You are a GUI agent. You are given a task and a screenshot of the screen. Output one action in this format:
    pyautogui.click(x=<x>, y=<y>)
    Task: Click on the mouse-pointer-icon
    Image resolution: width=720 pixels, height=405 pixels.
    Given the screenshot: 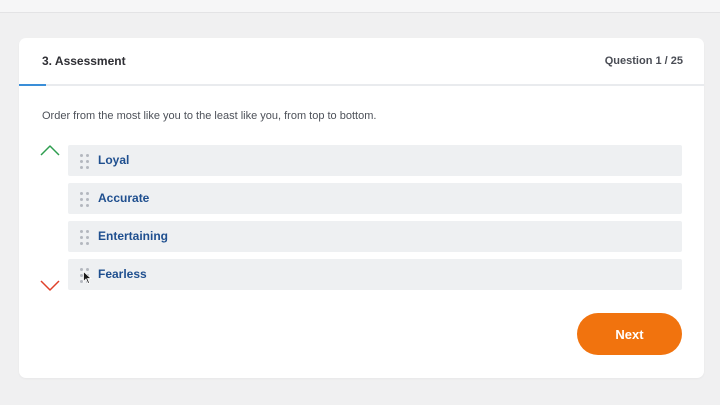 What is the action you would take?
    pyautogui.click(x=87, y=277)
    